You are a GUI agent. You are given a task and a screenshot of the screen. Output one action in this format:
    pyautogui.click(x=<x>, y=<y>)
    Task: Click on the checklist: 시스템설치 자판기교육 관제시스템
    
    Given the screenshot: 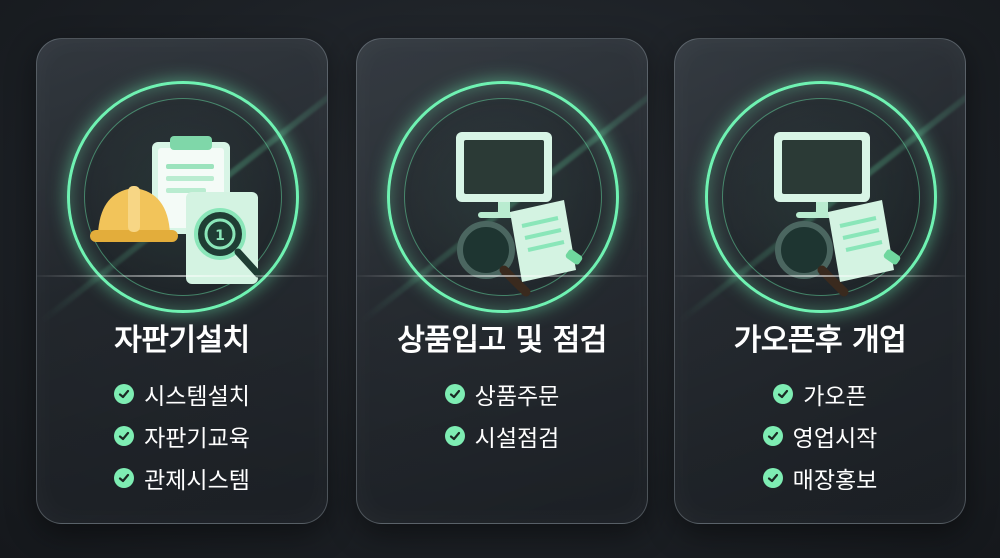 What is the action you would take?
    pyautogui.click(x=182, y=436)
    